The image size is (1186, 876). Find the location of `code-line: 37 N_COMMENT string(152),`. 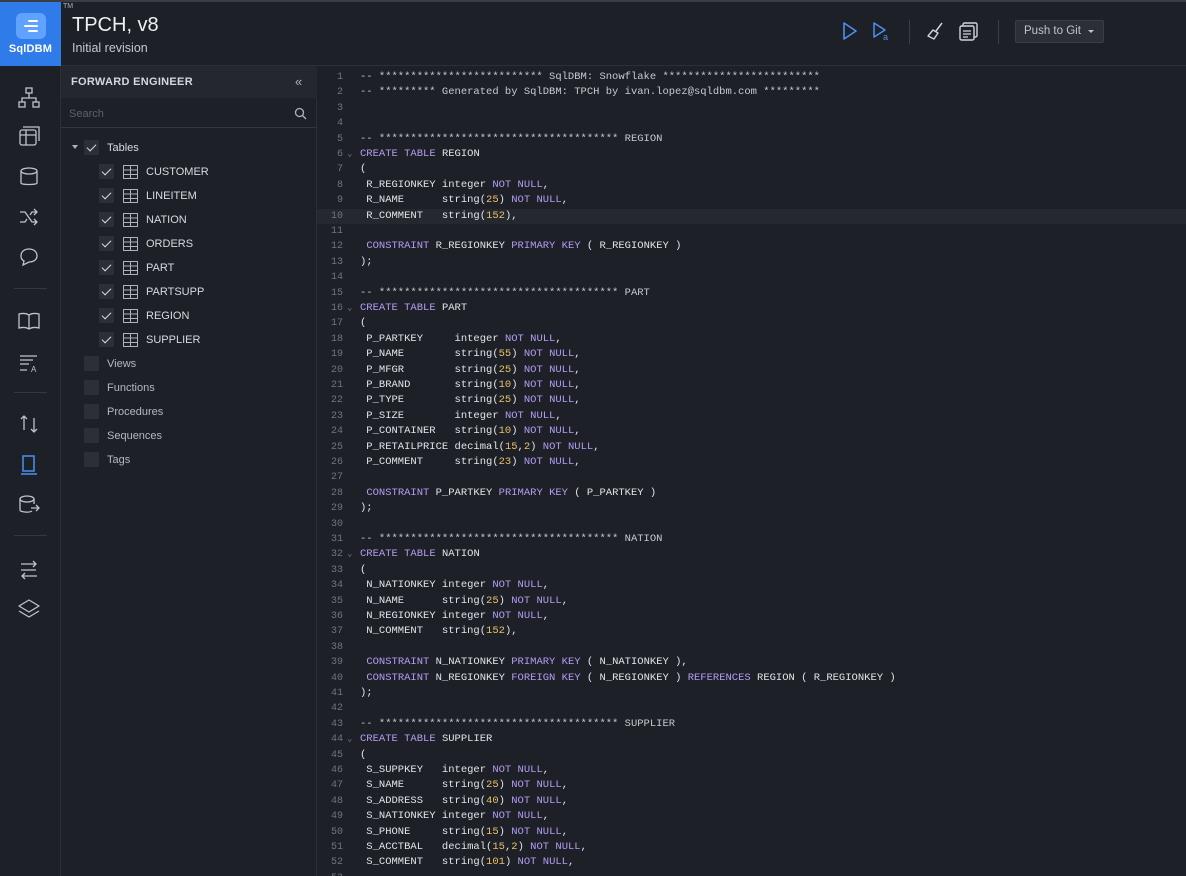

code-line: 37 N_COMMENT string(152), is located at coordinates (751, 631).